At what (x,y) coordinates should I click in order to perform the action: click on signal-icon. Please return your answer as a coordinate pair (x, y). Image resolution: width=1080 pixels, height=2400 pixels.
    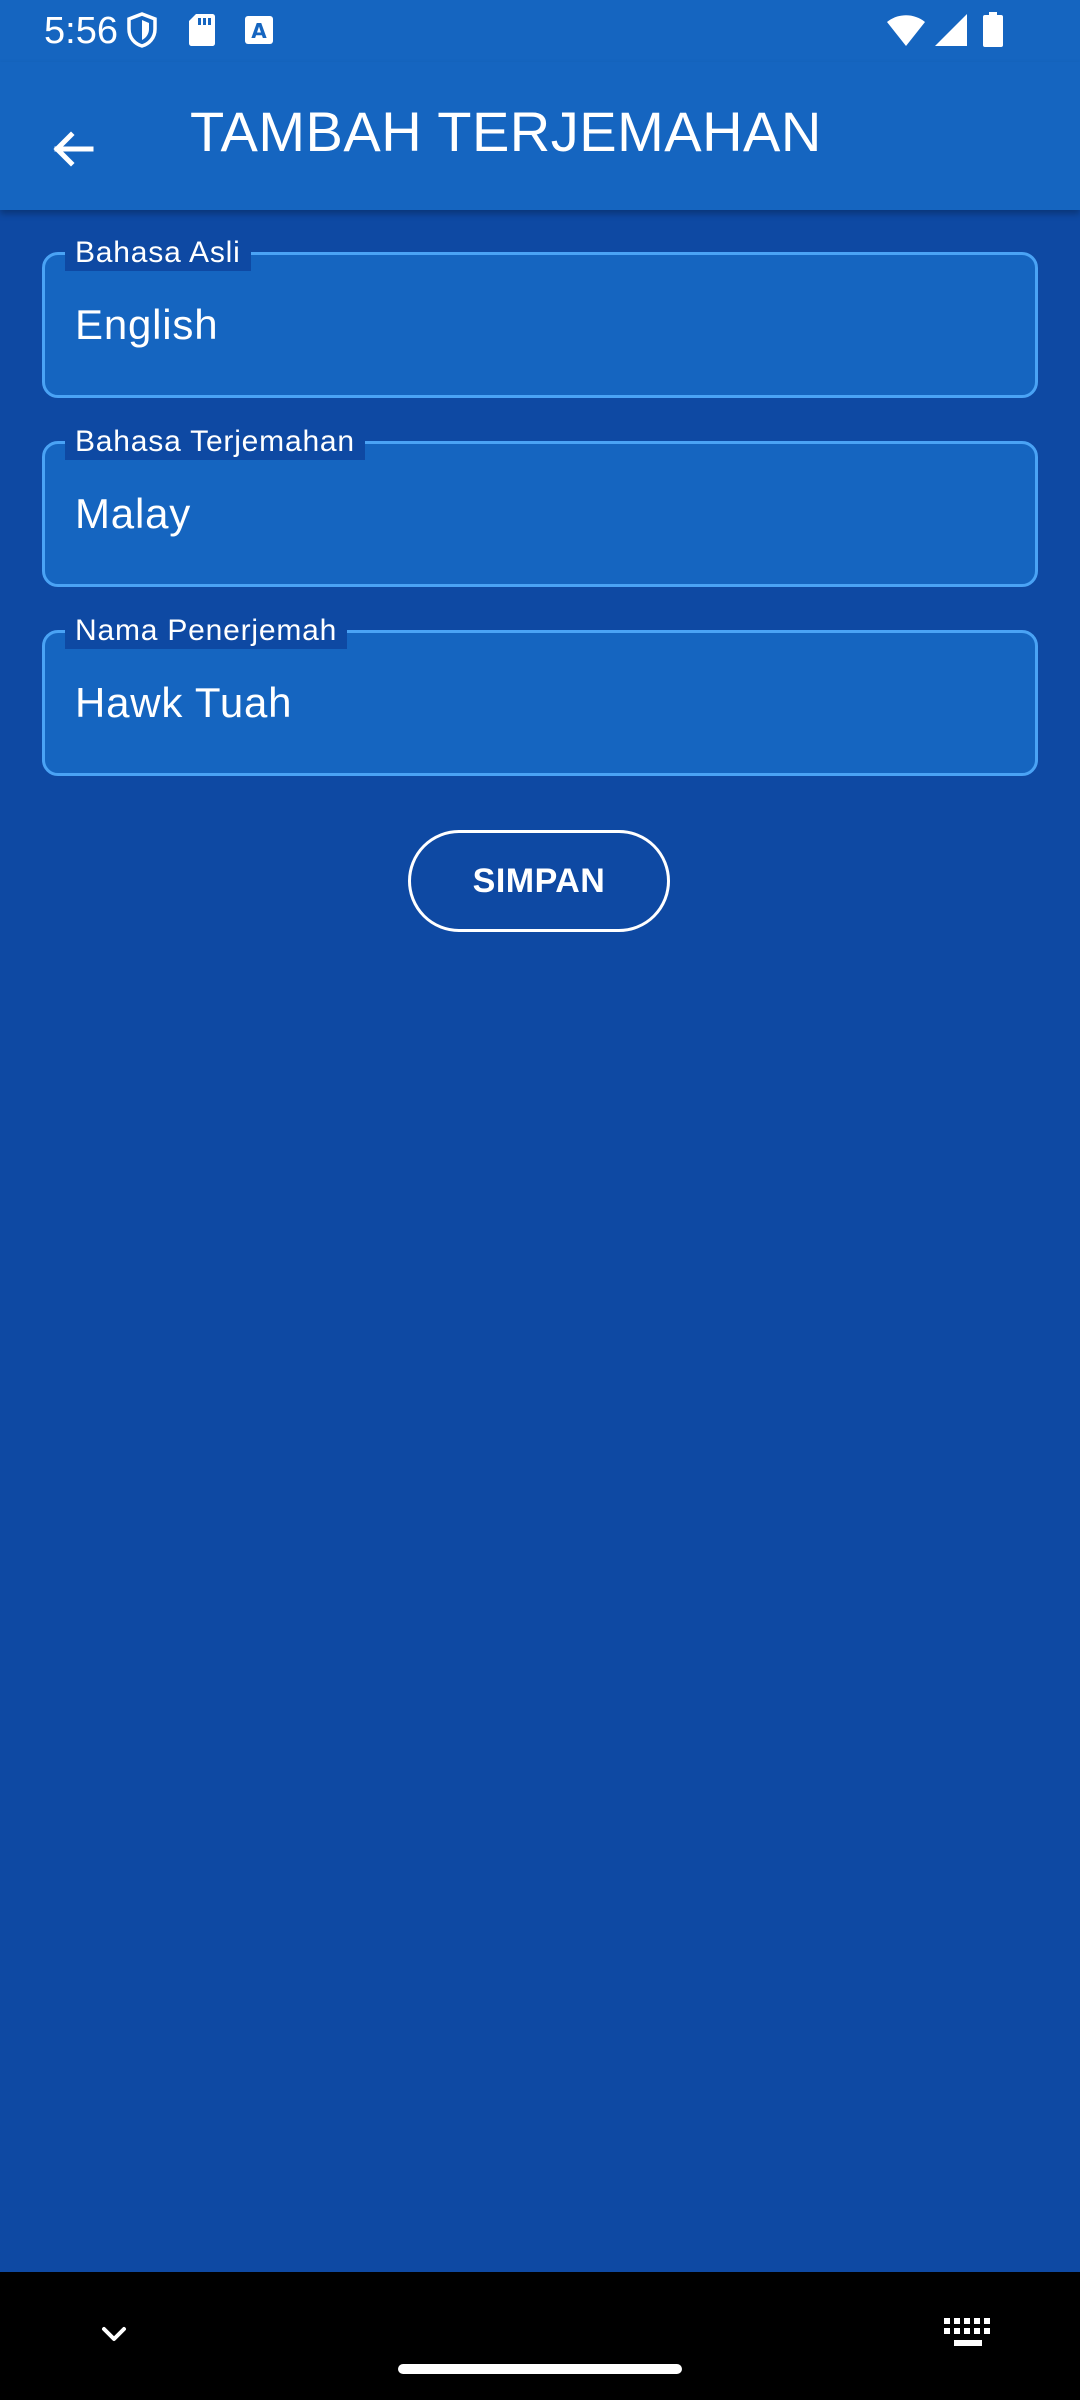
    Looking at the image, I should click on (951, 30).